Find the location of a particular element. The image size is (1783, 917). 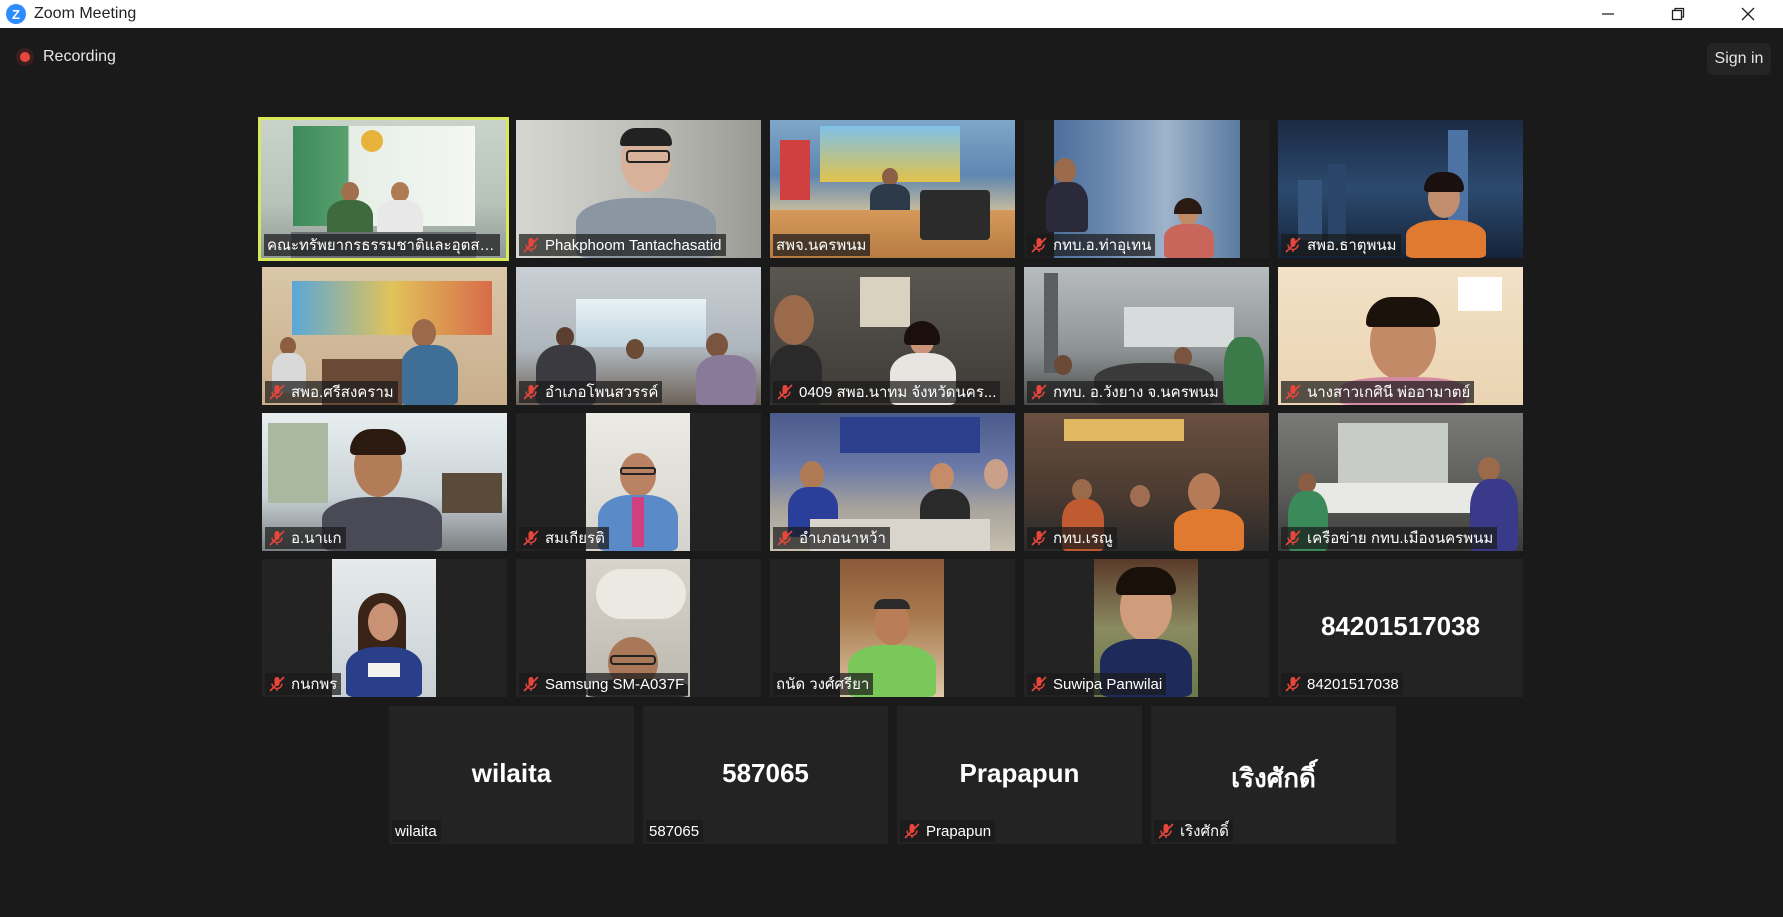

minimize-icon is located at coordinates (1608, 14).